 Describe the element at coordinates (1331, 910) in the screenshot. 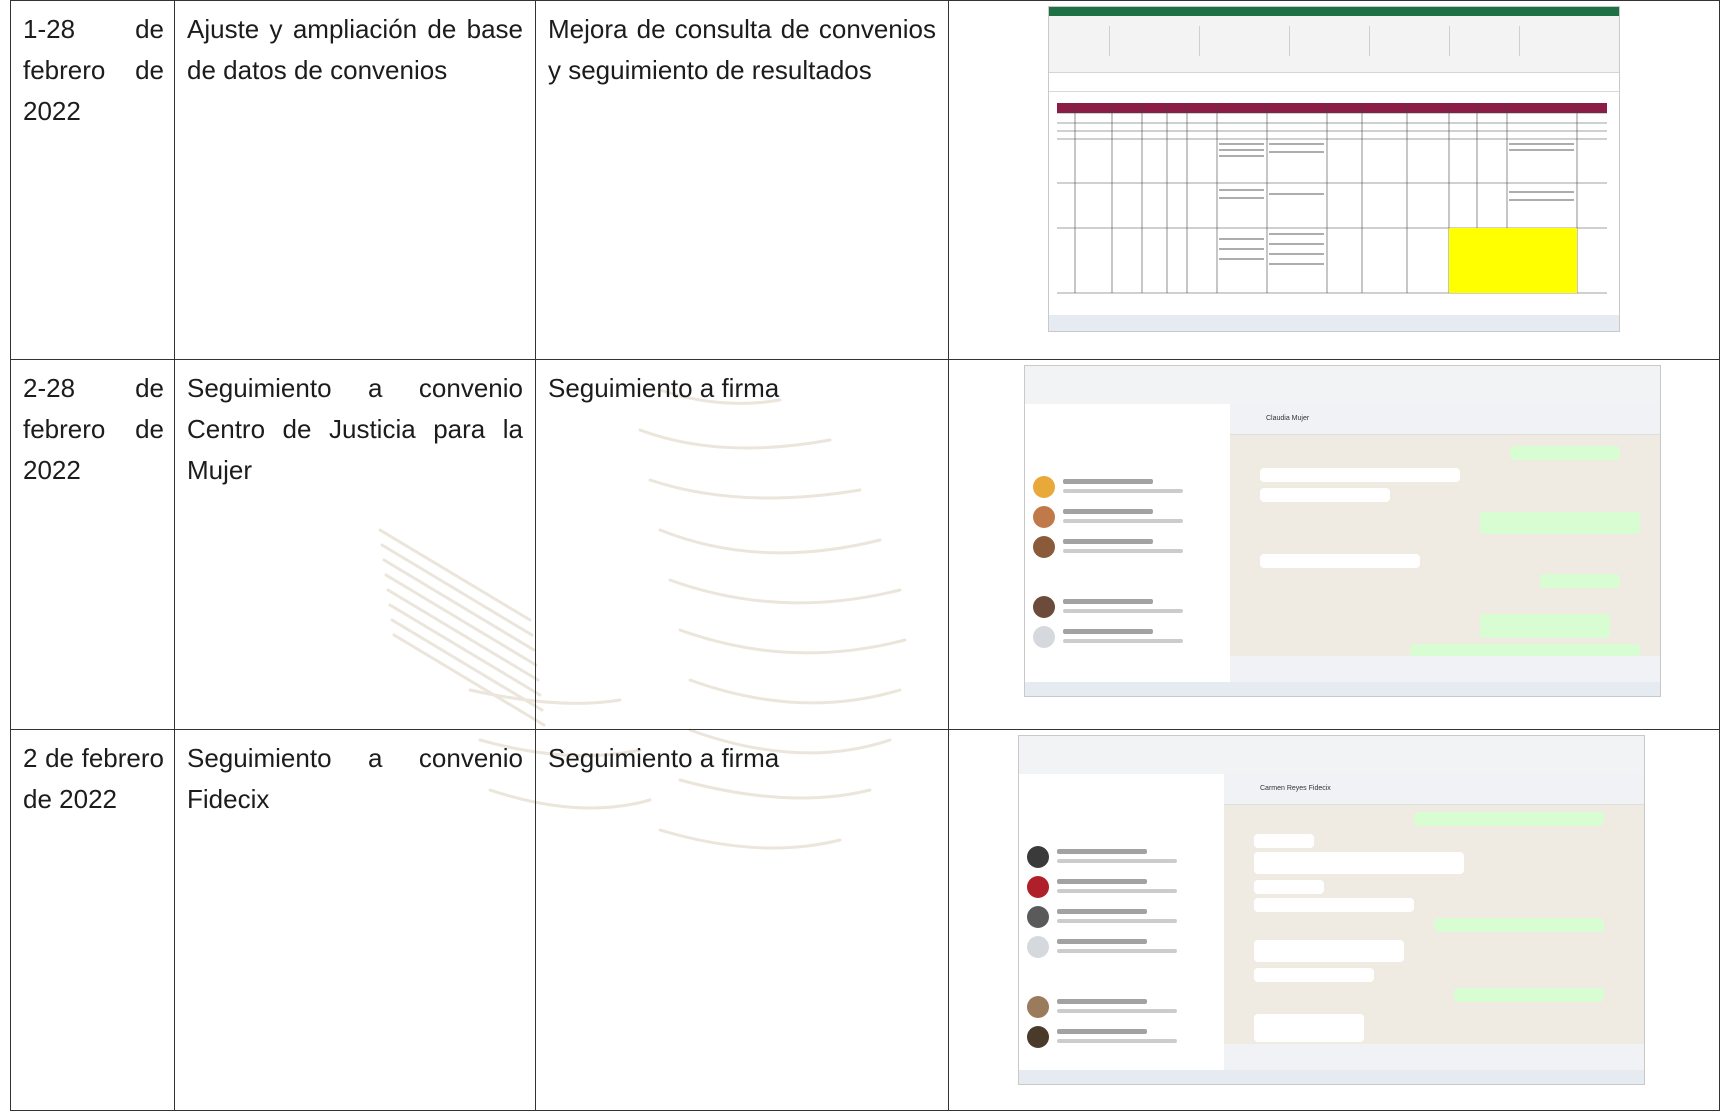

I see `chat-screenshot: Carmen Reyes Fidecix` at that location.